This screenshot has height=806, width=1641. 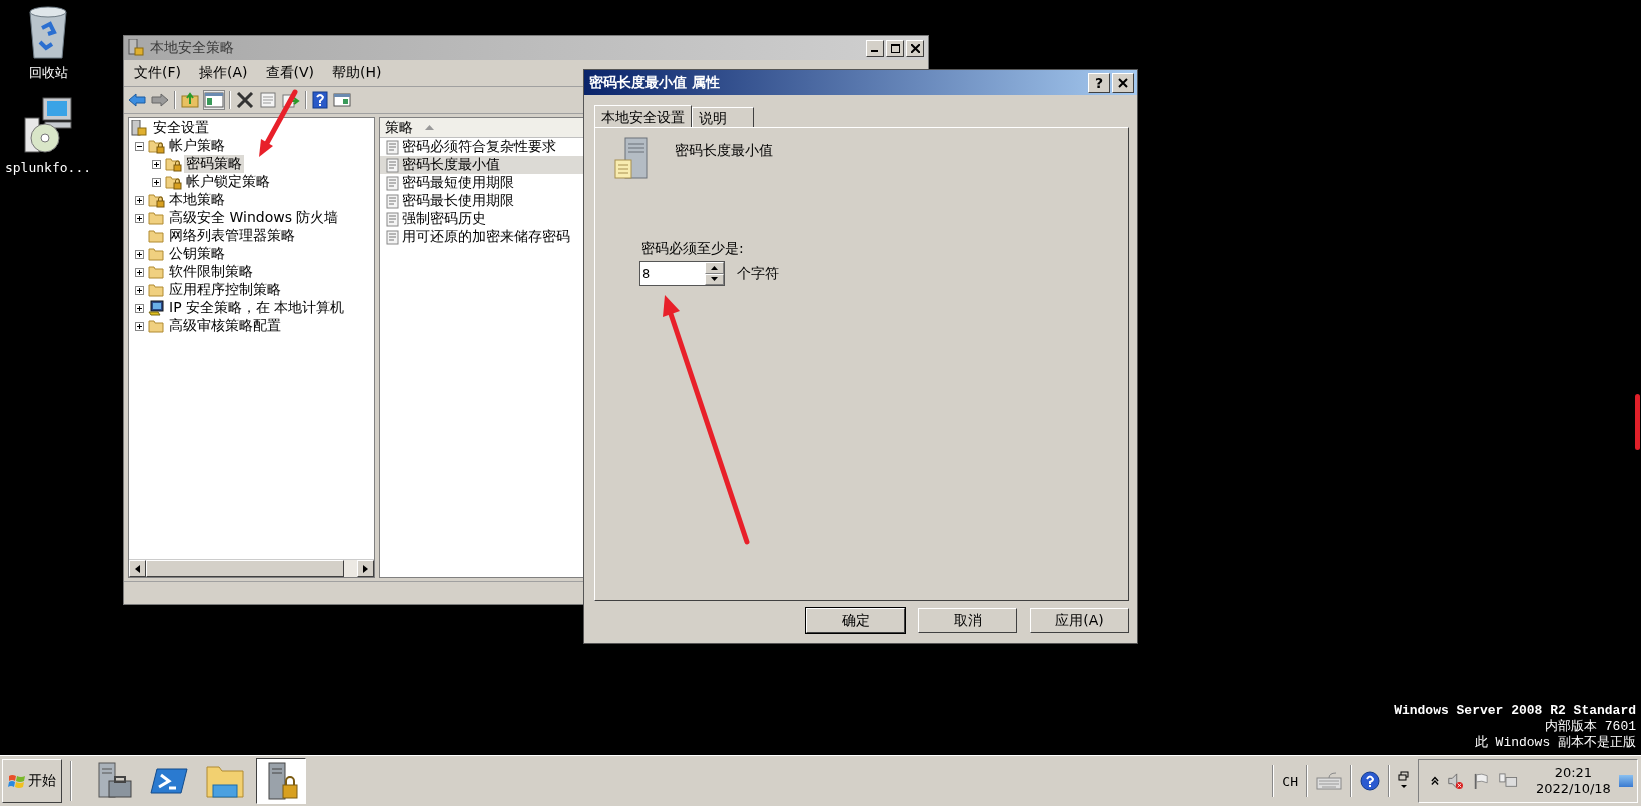 I want to click on edition-text: 内部版本 7601, so click(x=1590, y=727).